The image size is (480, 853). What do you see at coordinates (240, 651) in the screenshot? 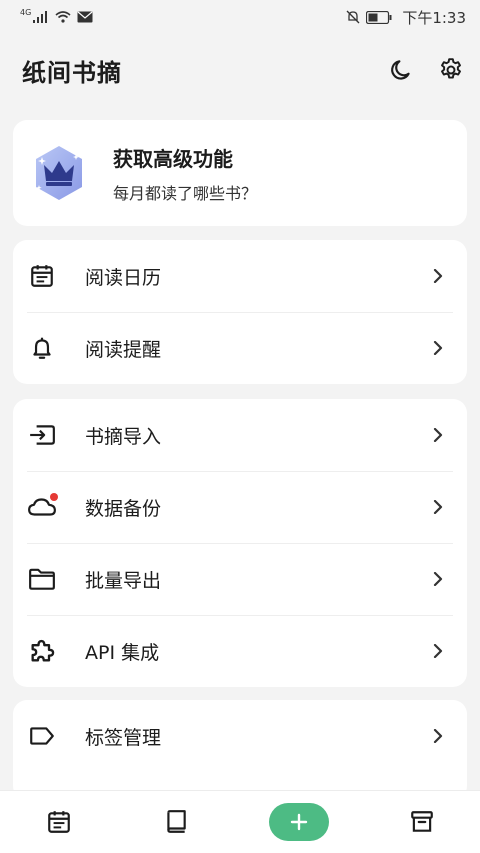
I see `menu-item-api: API 集成` at bounding box center [240, 651].